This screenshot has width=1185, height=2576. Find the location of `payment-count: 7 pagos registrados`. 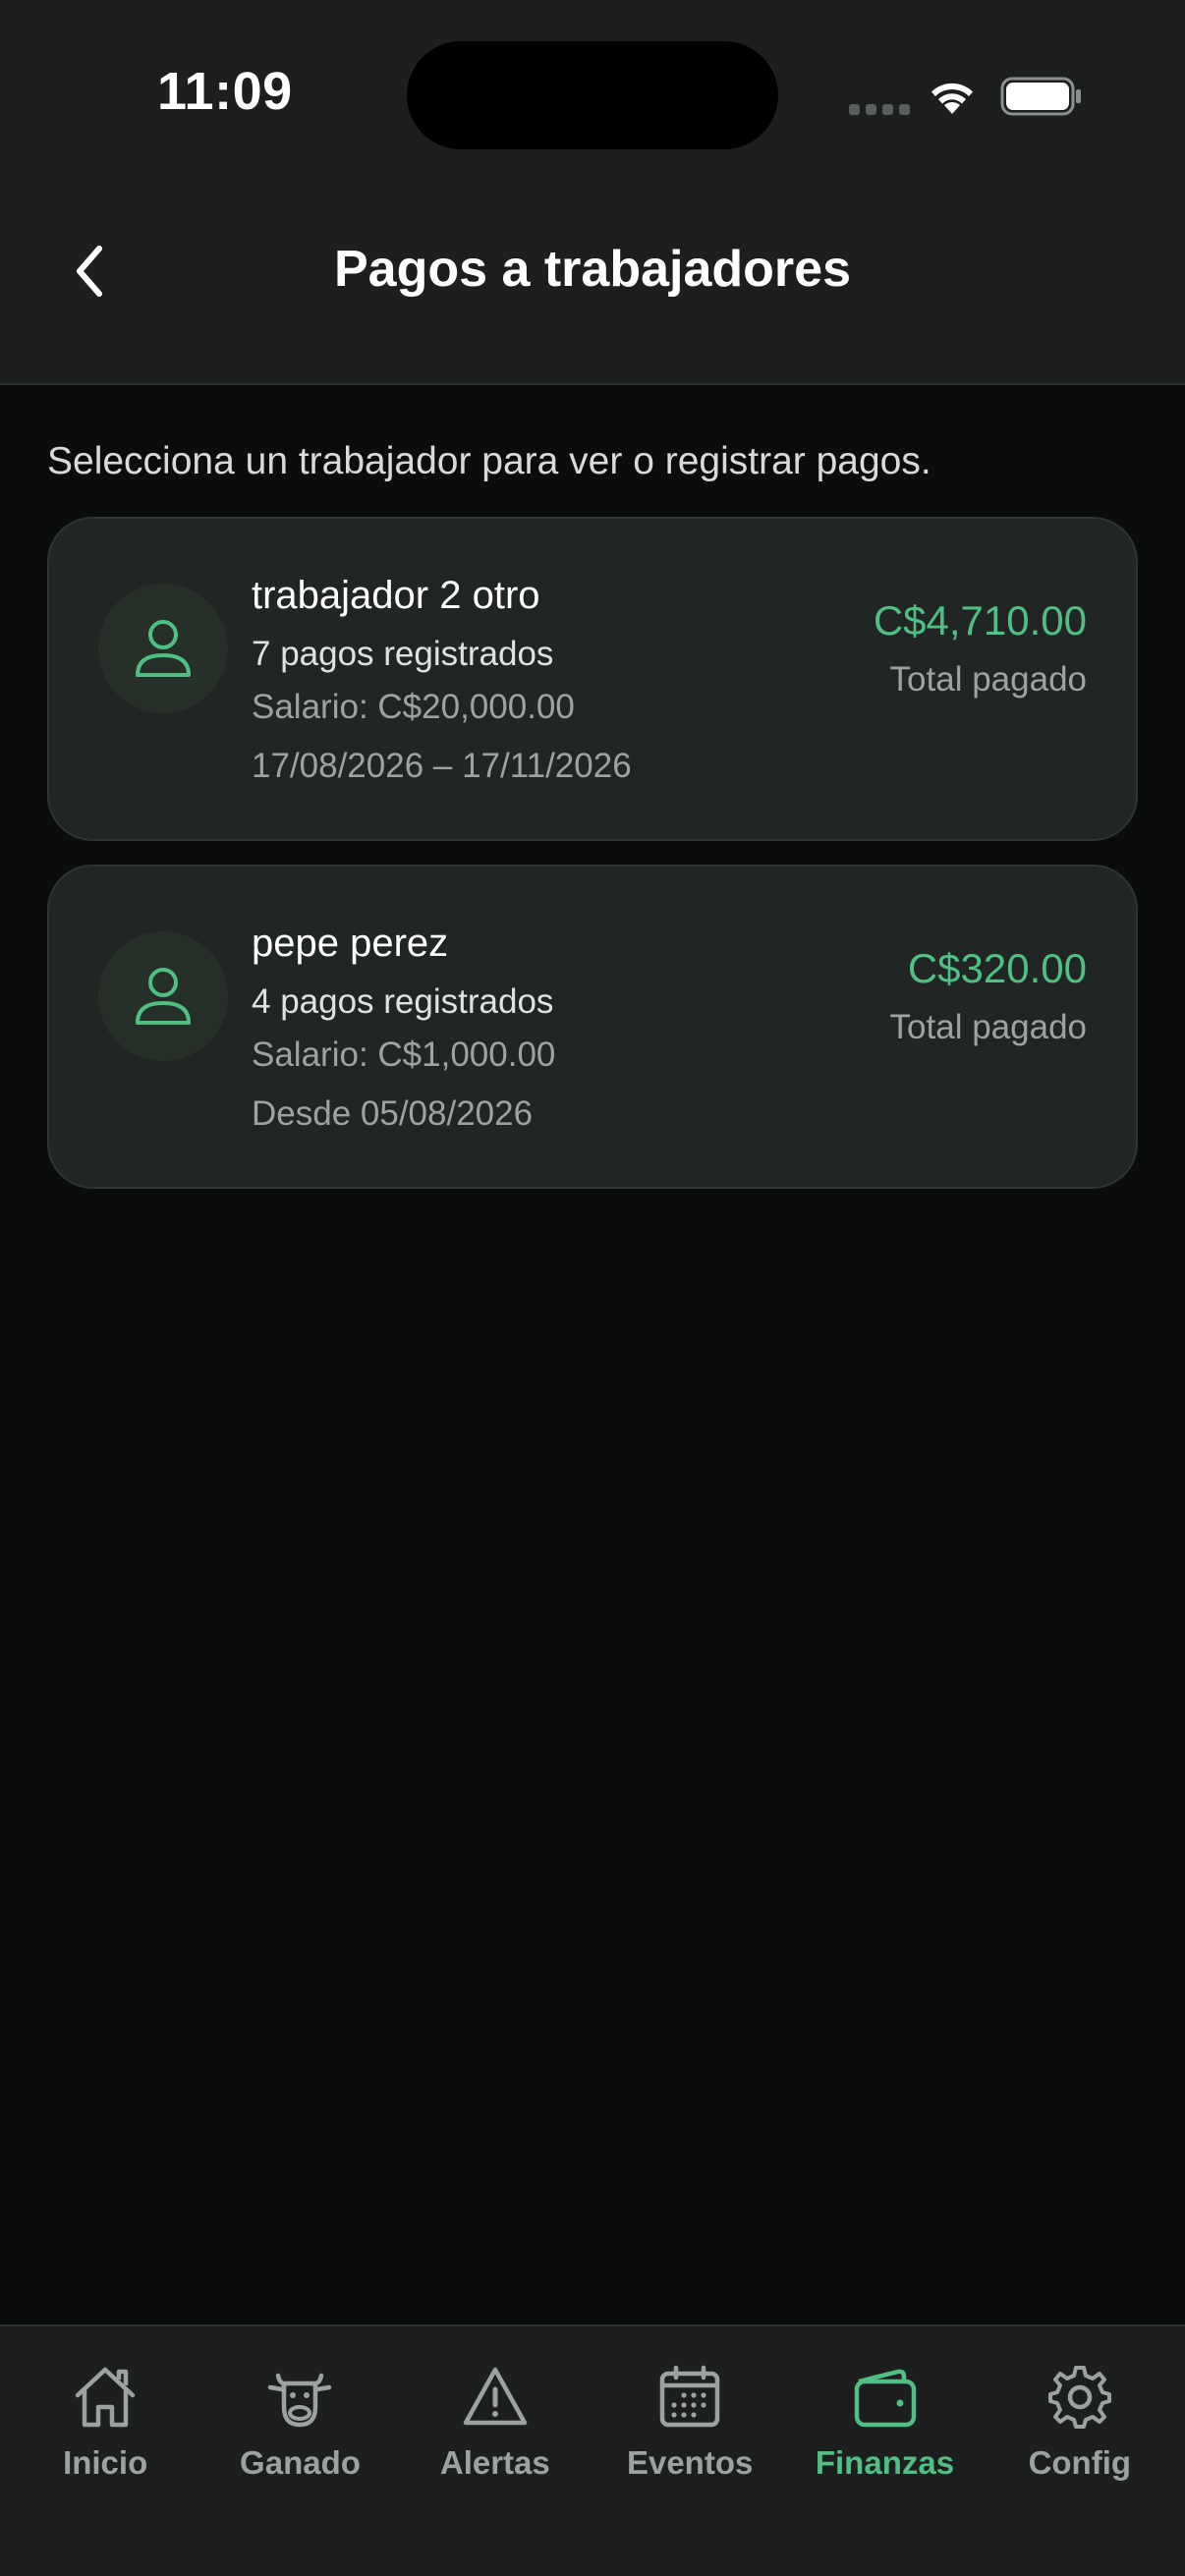

payment-count: 7 pagos registrados is located at coordinates (403, 654).